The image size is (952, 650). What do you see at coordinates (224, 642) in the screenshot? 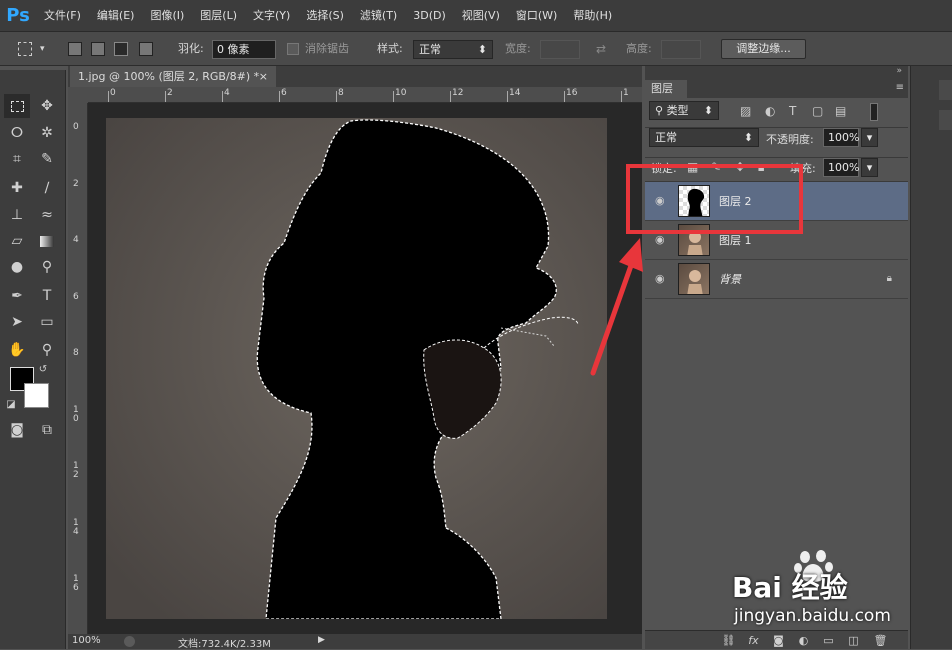
I see `document-info: 文档:732.4K/2.33M` at bounding box center [224, 642].